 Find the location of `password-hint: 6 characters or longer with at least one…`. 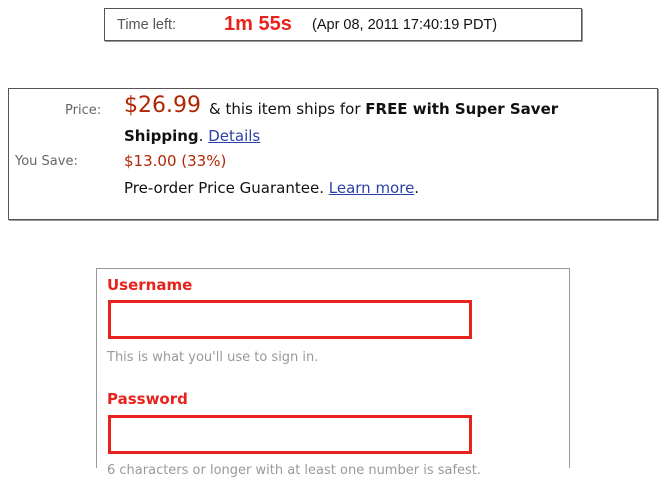

password-hint: 6 characters or longer with at least one… is located at coordinates (294, 470).